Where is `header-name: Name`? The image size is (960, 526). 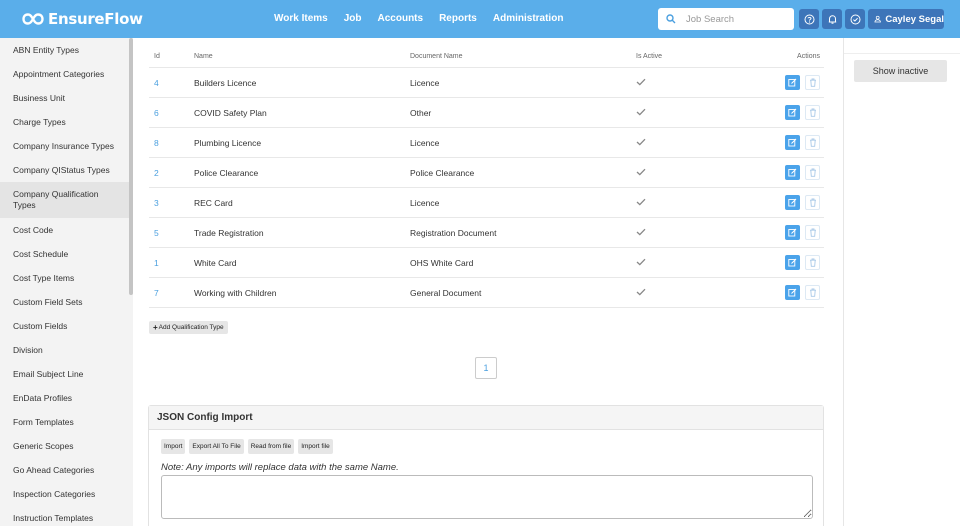
header-name: Name is located at coordinates (302, 56).